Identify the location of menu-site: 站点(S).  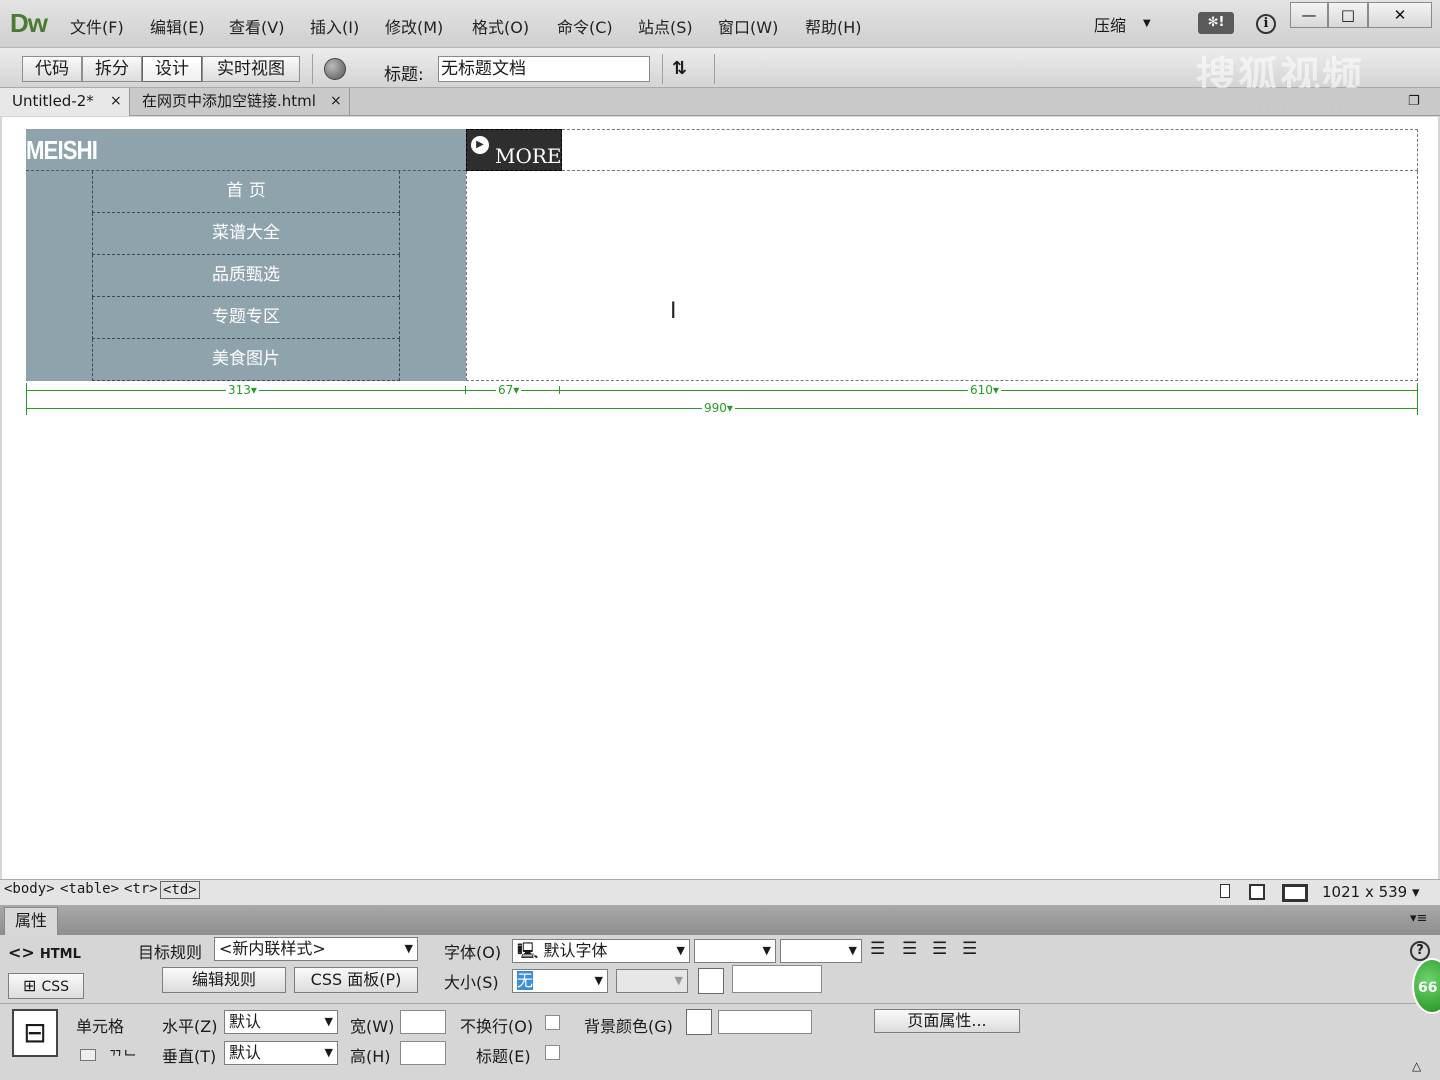
(665, 26).